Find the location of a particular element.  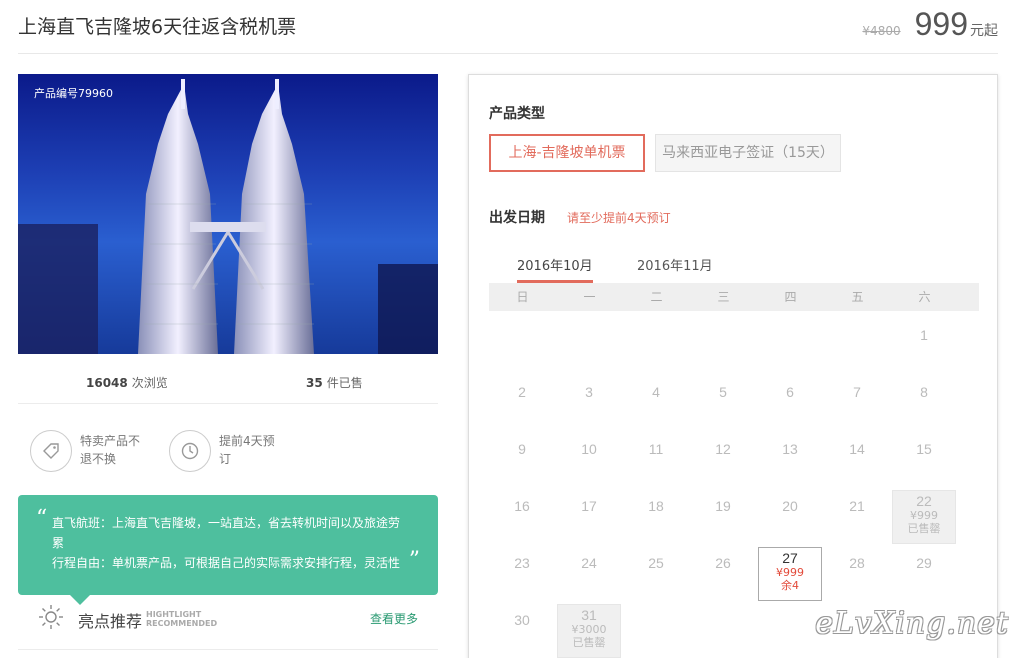

calendar-day-11: 11 is located at coordinates (656, 460).